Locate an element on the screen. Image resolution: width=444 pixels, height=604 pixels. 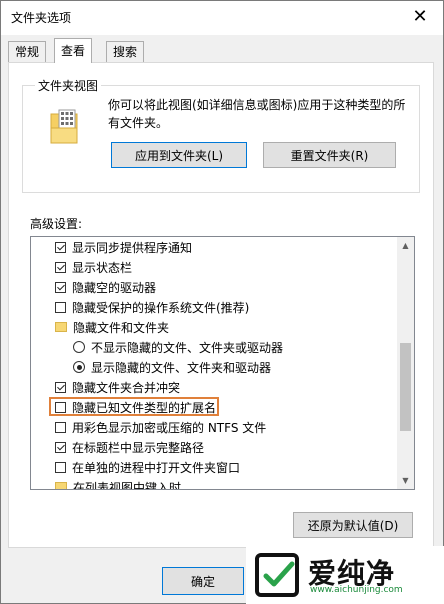
list-group-header: 在列表视图中键入时 is located at coordinates (118, 483).